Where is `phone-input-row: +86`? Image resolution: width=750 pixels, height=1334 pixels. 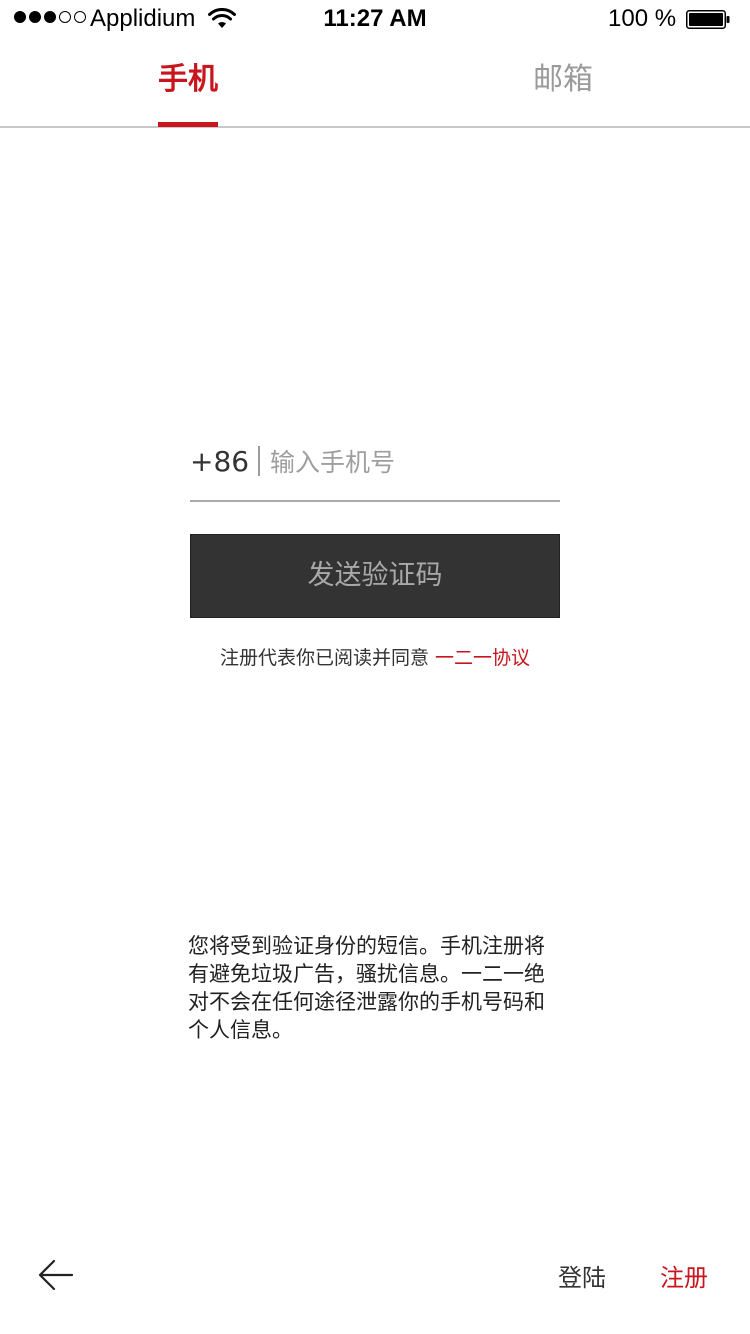 phone-input-row: +86 is located at coordinates (375, 467).